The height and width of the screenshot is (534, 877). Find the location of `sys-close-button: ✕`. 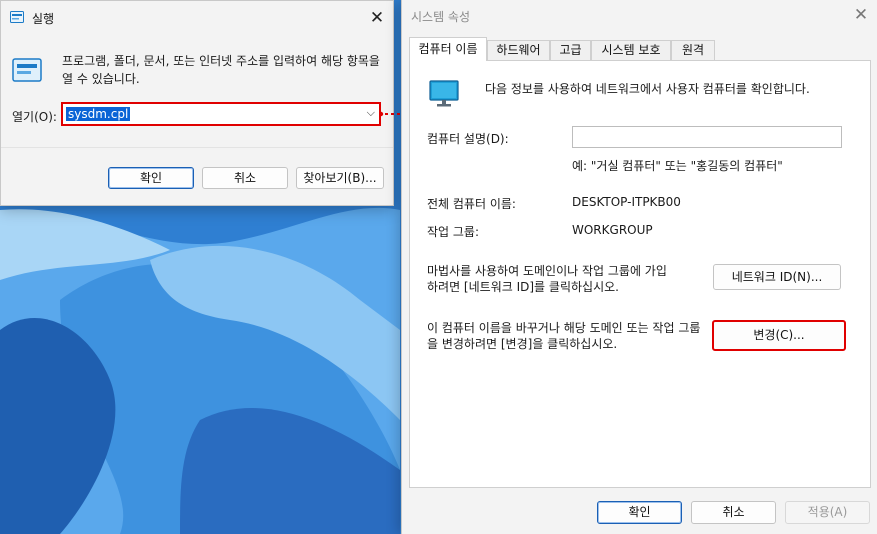

sys-close-button: ✕ is located at coordinates (861, 15).